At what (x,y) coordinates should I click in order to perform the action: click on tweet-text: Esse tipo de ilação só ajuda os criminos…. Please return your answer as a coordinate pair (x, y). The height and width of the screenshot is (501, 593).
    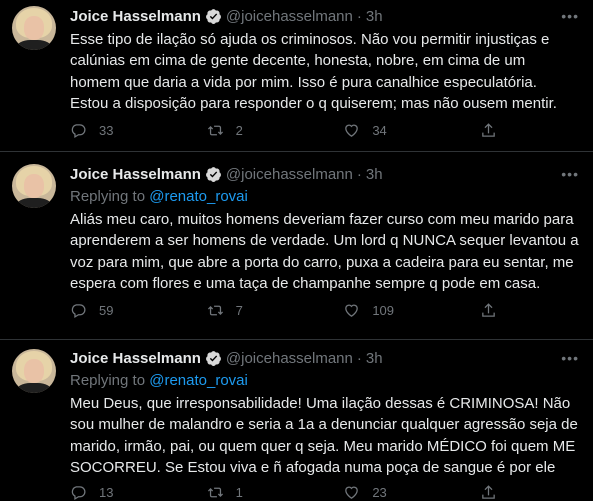
    Looking at the image, I should click on (313, 72).